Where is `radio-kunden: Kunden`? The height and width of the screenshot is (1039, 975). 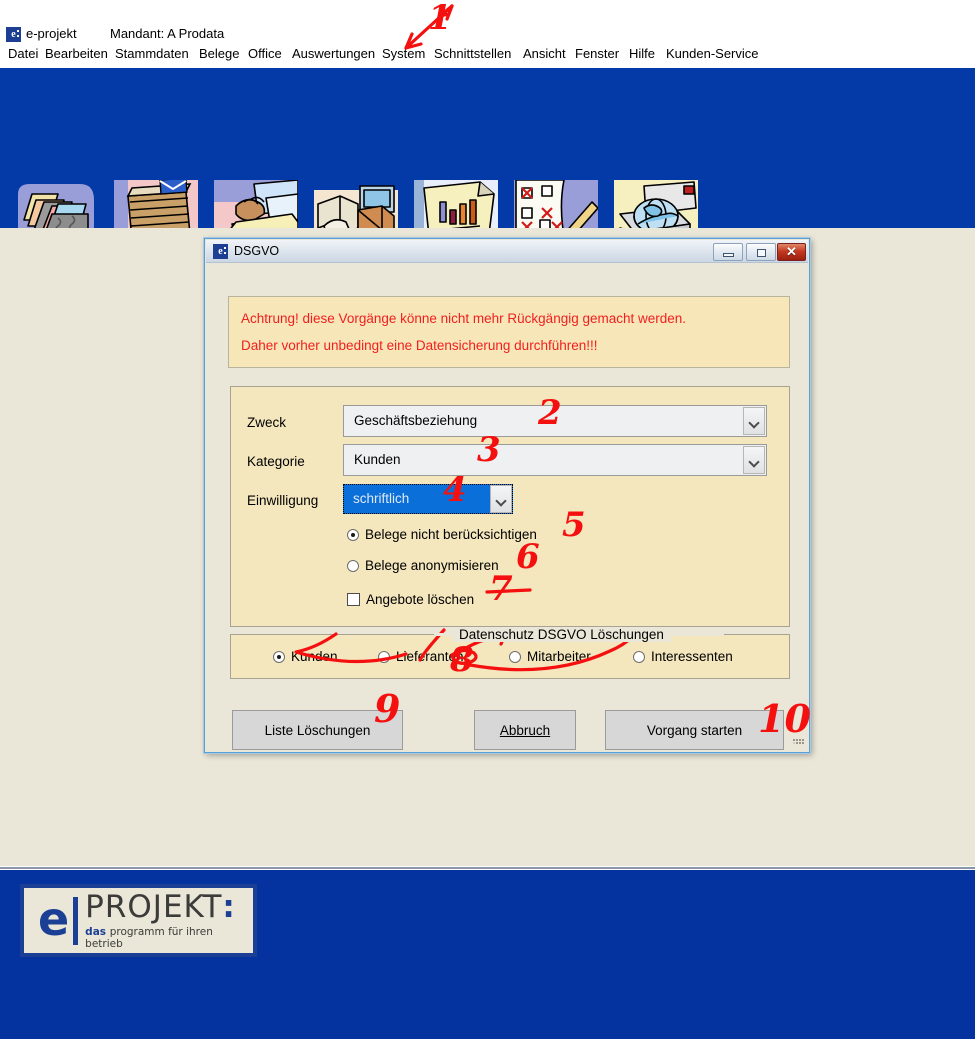 radio-kunden: Kunden is located at coordinates (305, 656).